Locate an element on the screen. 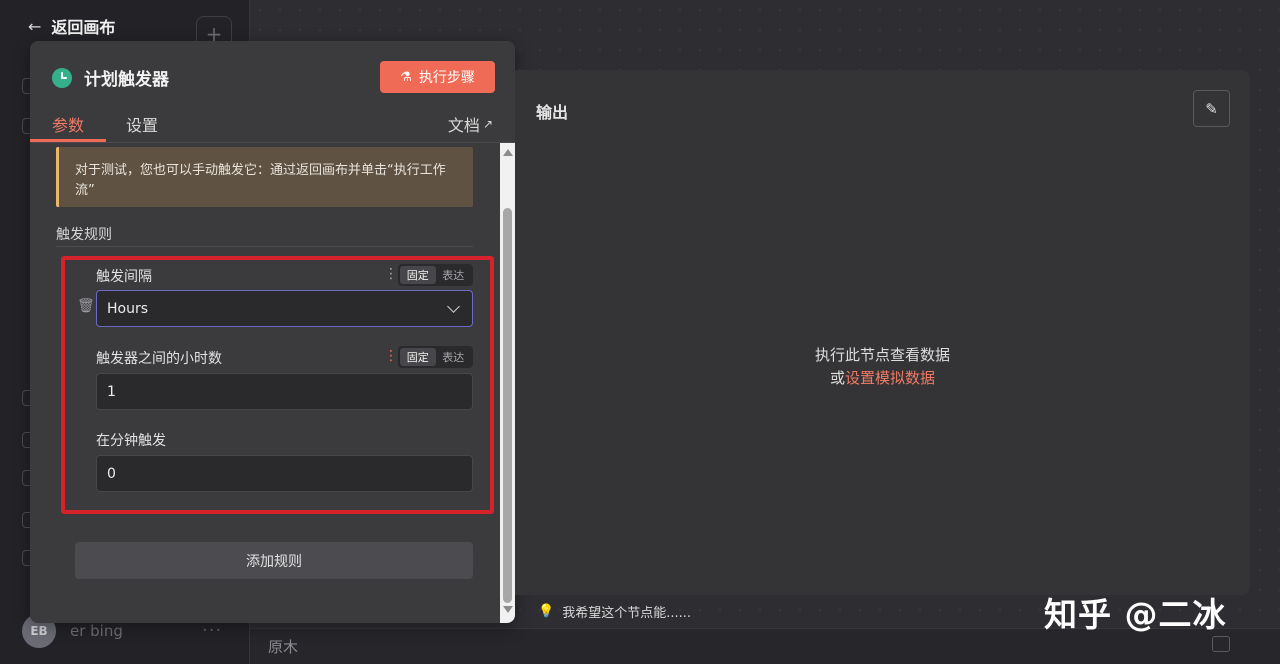 Image resolution: width=1280 pixels, height=664 pixels. trigger-interval-value: Hours is located at coordinates (128, 308).